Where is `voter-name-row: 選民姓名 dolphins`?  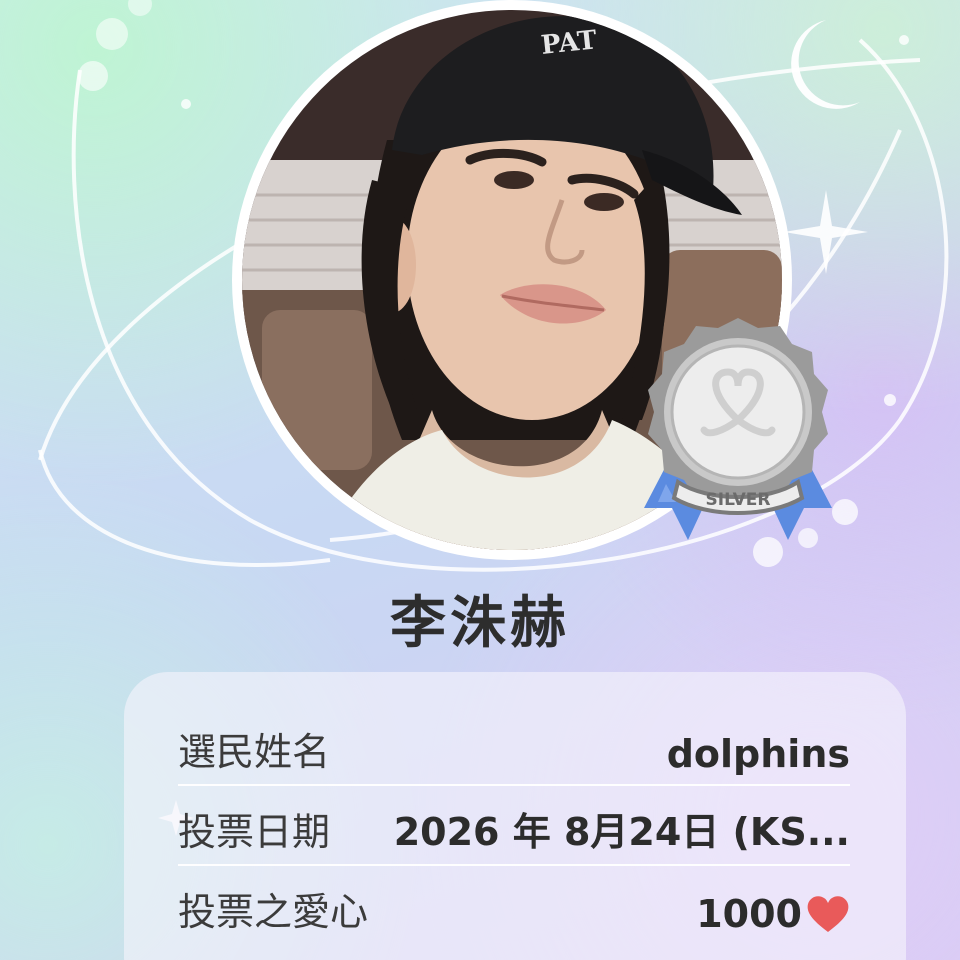 voter-name-row: 選民姓名 dolphins is located at coordinates (514, 746).